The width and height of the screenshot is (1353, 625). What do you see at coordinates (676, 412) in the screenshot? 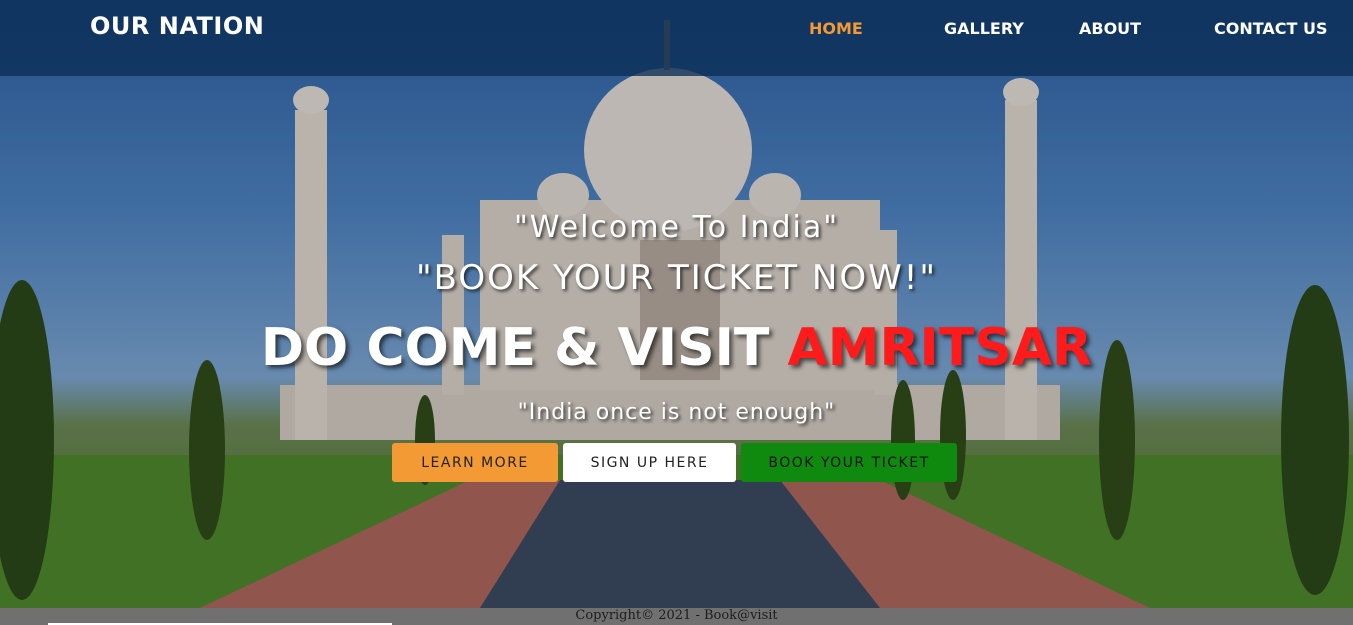
I see `hero-quote: "India once is not enough"` at bounding box center [676, 412].